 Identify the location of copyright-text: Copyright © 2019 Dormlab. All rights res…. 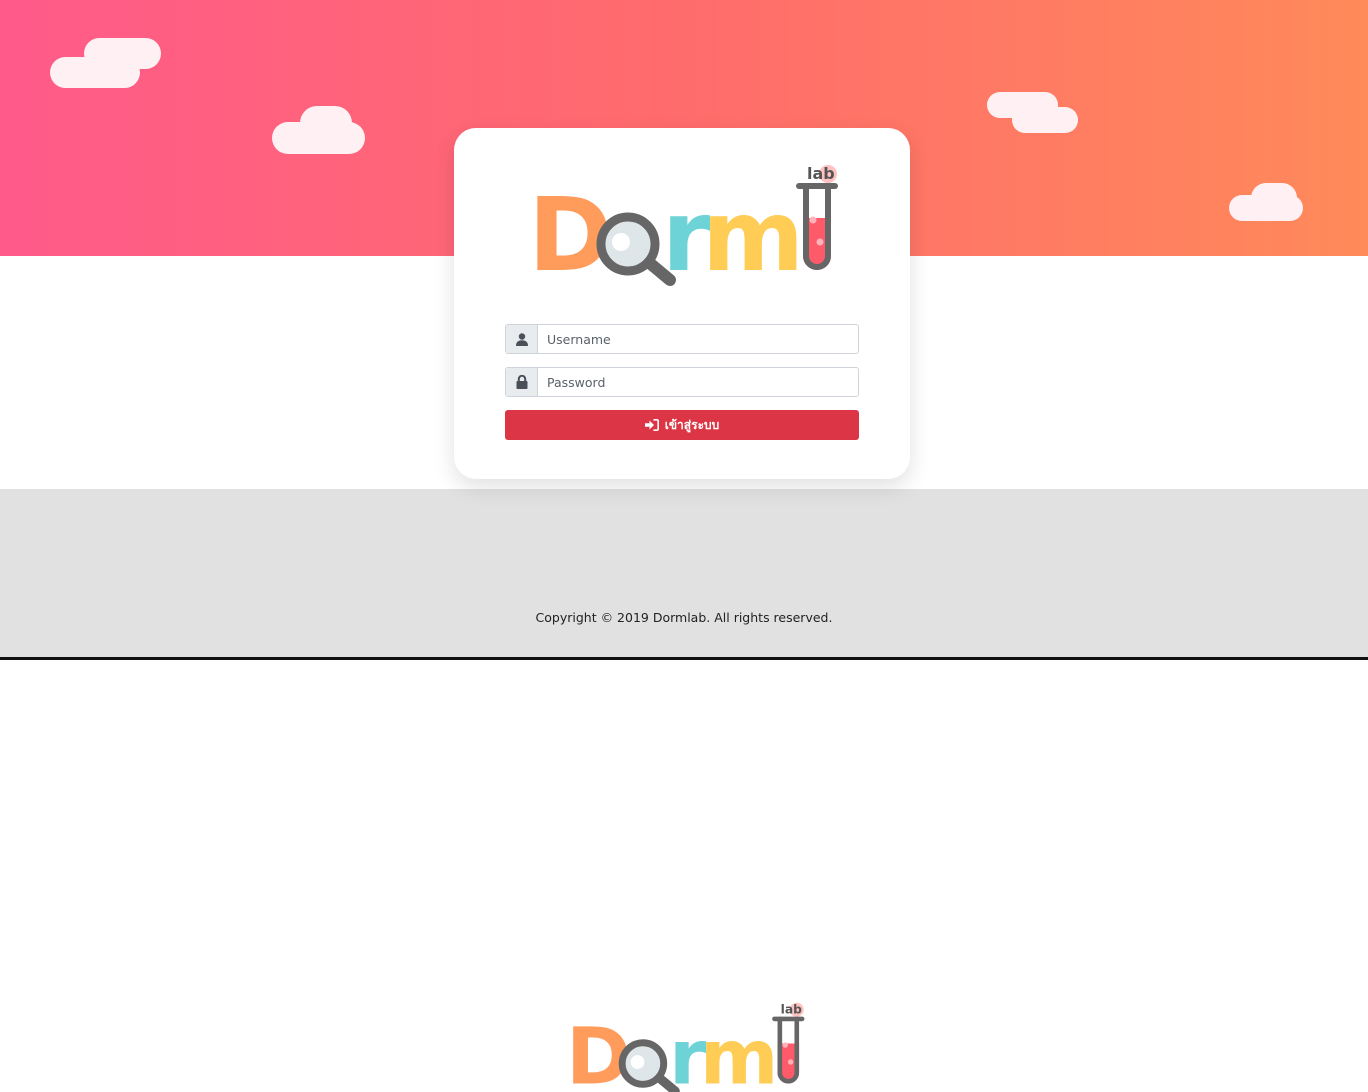
(684, 617).